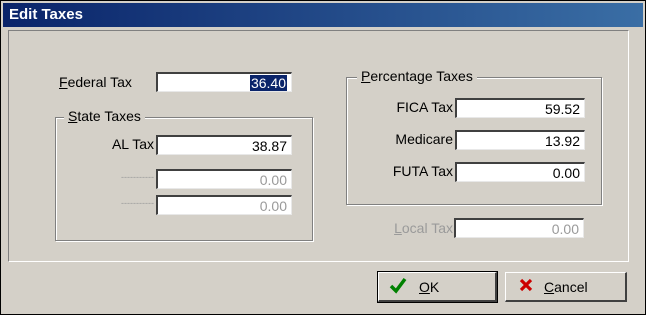 The width and height of the screenshot is (646, 315). What do you see at coordinates (323, 15) in the screenshot?
I see `title-bar: Edit Taxes` at bounding box center [323, 15].